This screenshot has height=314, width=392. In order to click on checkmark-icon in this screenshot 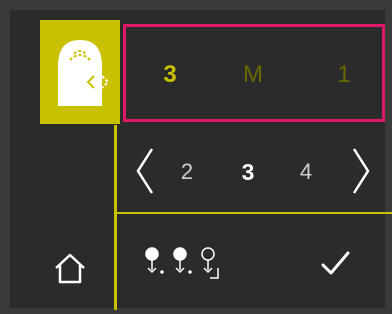, I will do `click(335, 263)`.